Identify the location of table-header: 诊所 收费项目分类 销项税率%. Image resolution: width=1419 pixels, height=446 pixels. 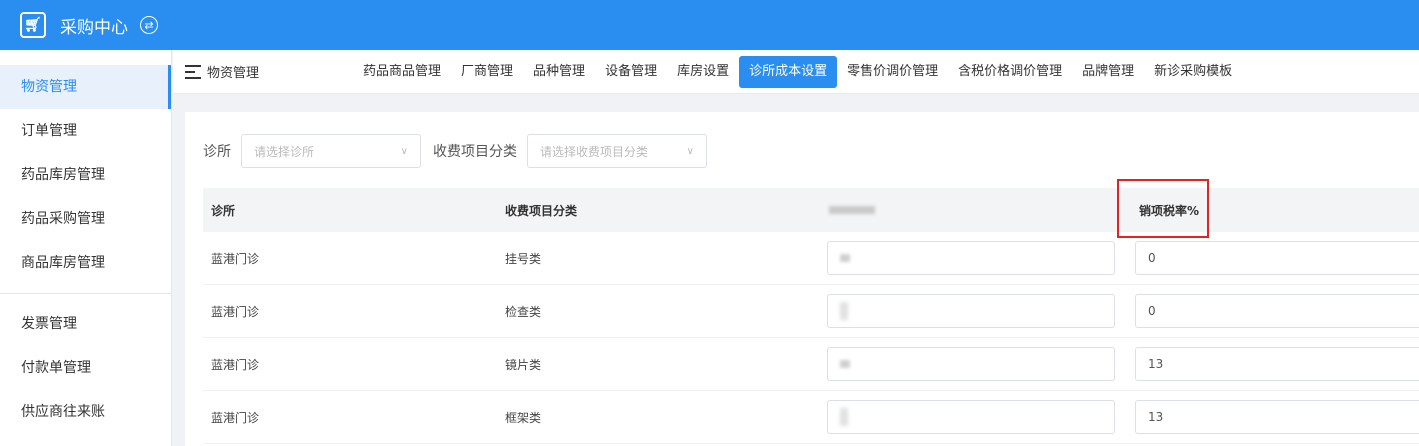
(811, 210).